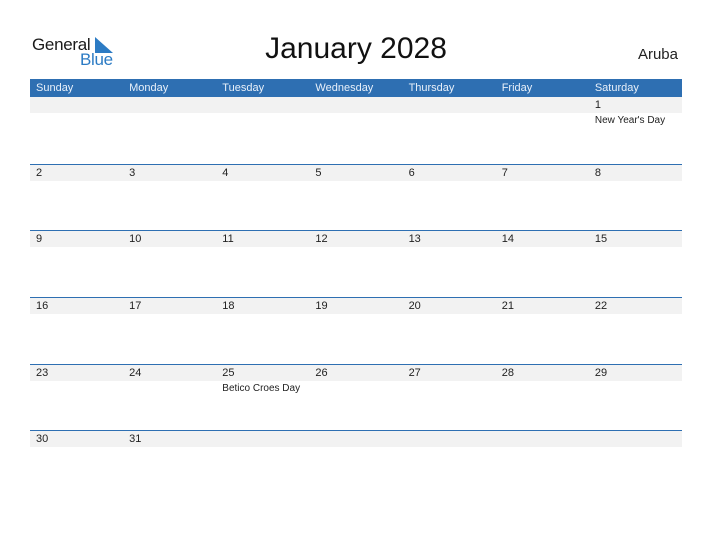  I want to click on day-number: 18, so click(228, 306).